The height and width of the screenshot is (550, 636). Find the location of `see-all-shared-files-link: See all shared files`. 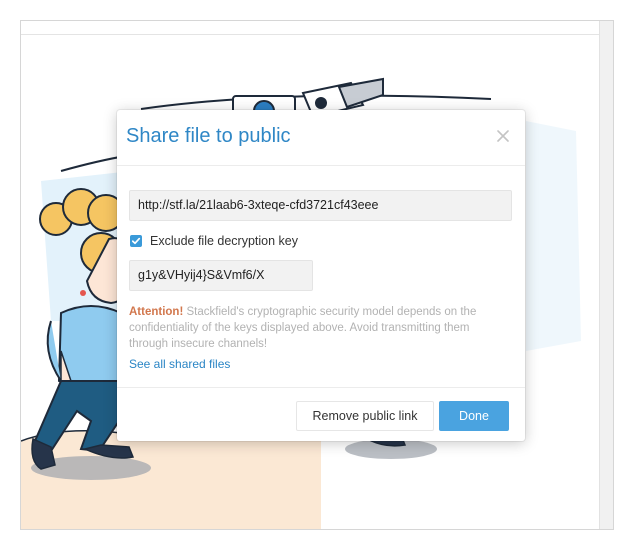

see-all-shared-files-link: See all shared files is located at coordinates (179, 364).